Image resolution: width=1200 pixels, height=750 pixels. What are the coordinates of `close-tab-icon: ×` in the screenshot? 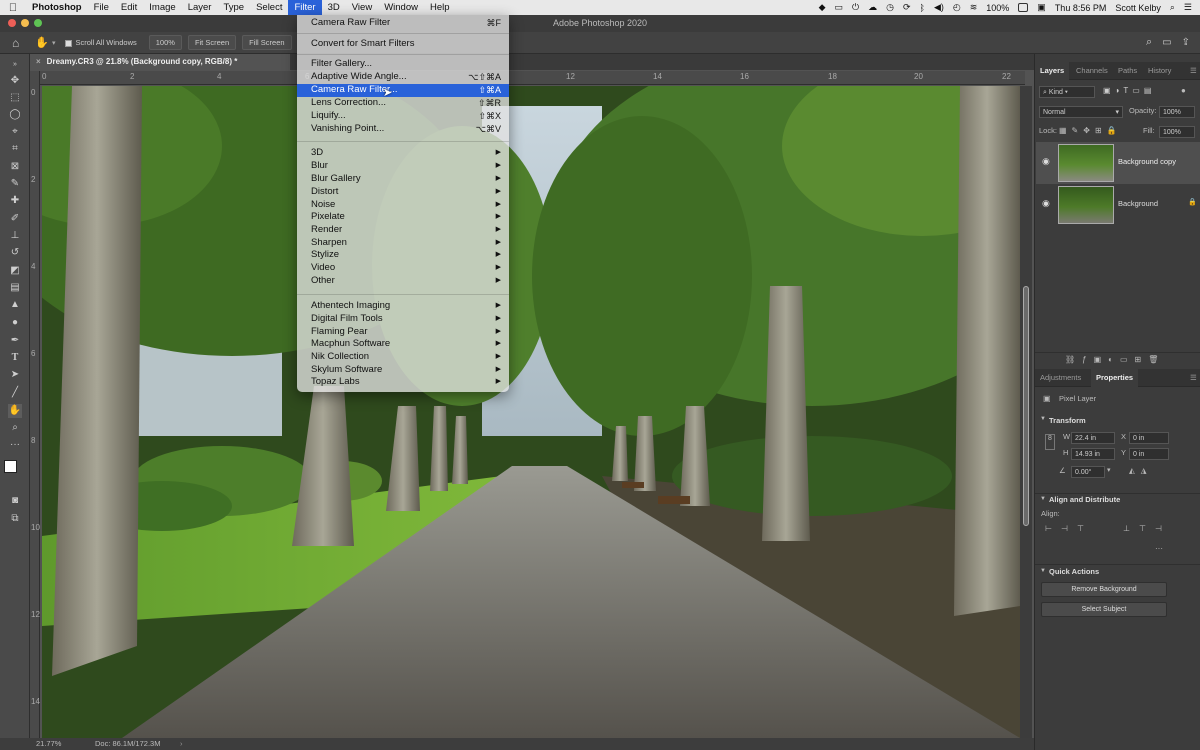 It's located at (38, 61).